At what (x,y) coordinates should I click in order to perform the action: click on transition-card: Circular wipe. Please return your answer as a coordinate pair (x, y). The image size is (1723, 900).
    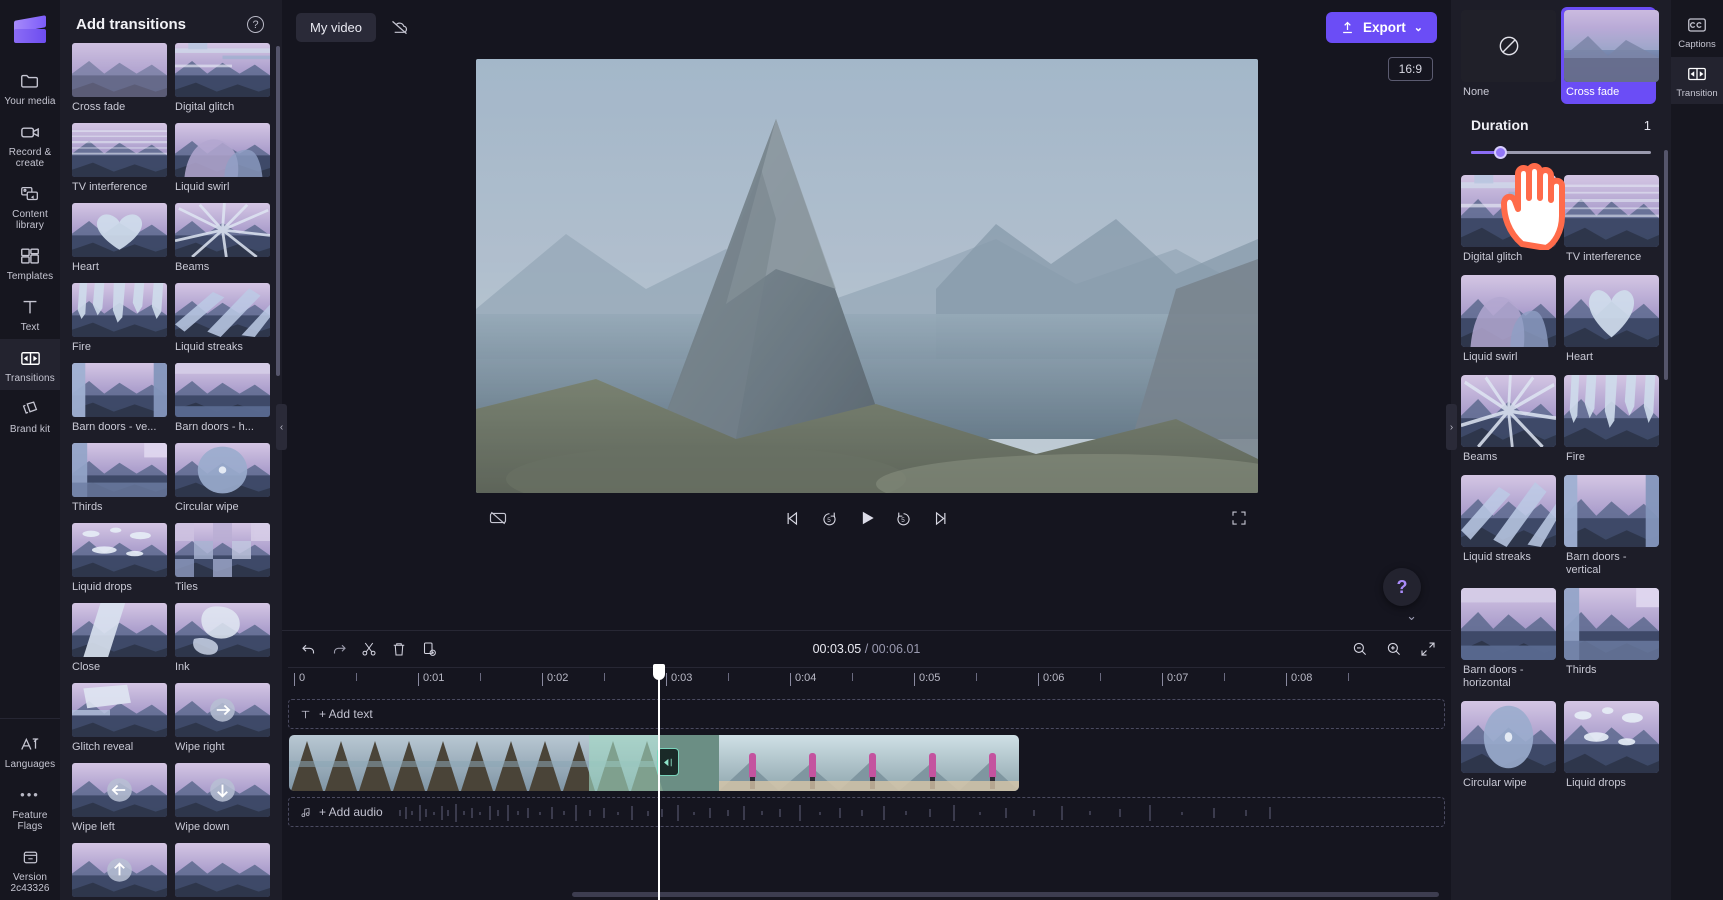
    Looking at the image, I should click on (222, 478).